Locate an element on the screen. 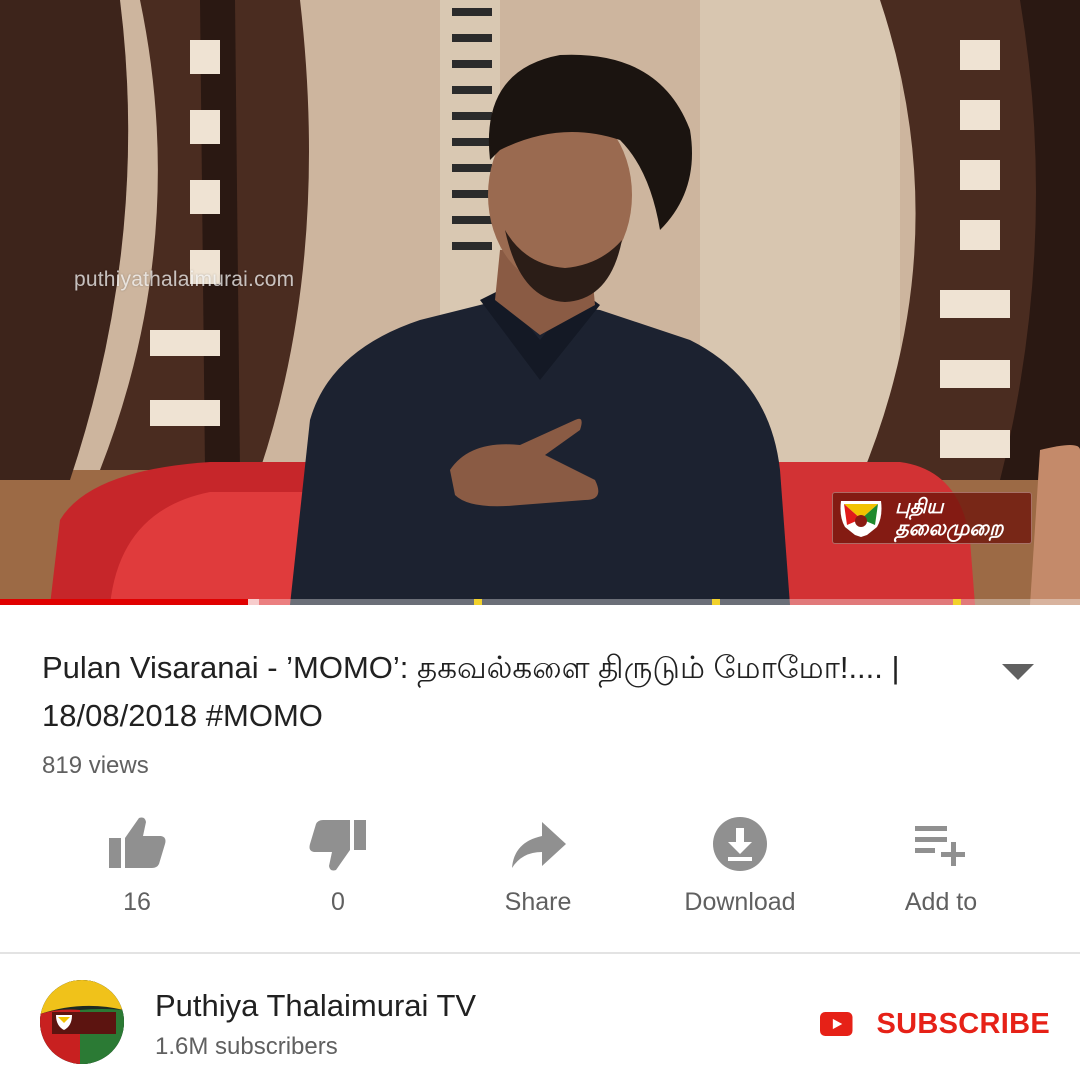  channel-name: Puthiya Thalaimurai TV is located at coordinates (315, 1006).